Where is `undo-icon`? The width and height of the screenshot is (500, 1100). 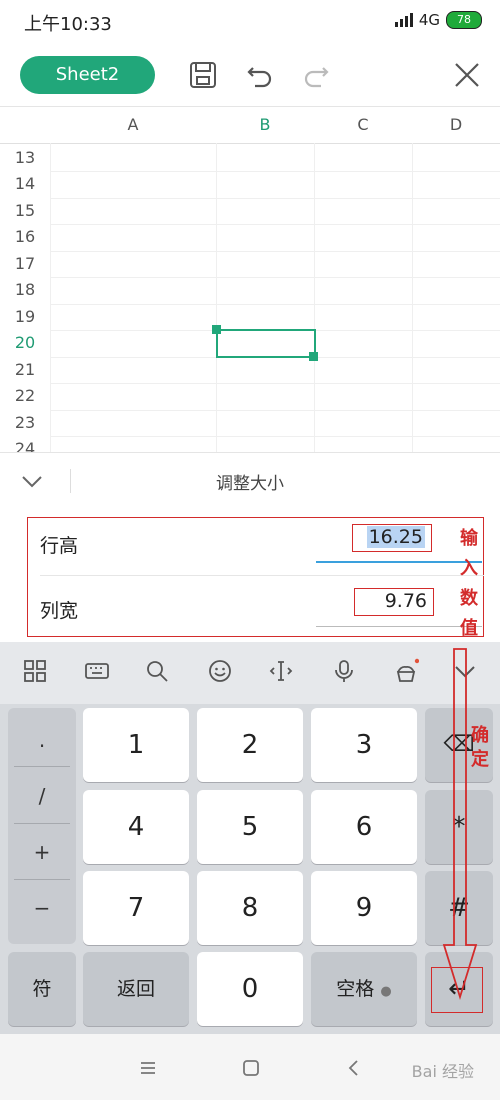
undo-icon is located at coordinates (260, 75).